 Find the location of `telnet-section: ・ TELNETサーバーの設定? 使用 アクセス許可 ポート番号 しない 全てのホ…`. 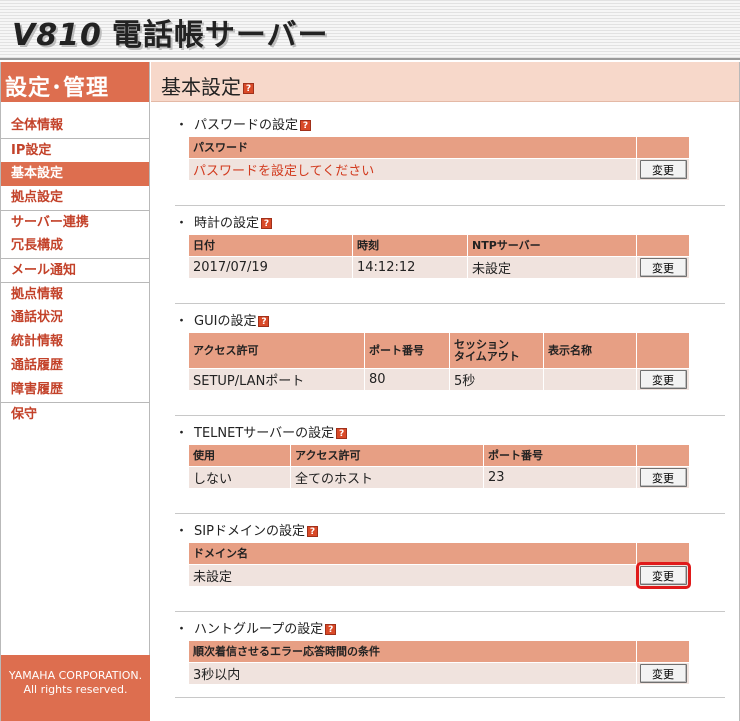

telnet-section: ・ TELNETサーバーの設定? 使用 アクセス許可 ポート番号 しない 全てのホ… is located at coordinates (450, 457).